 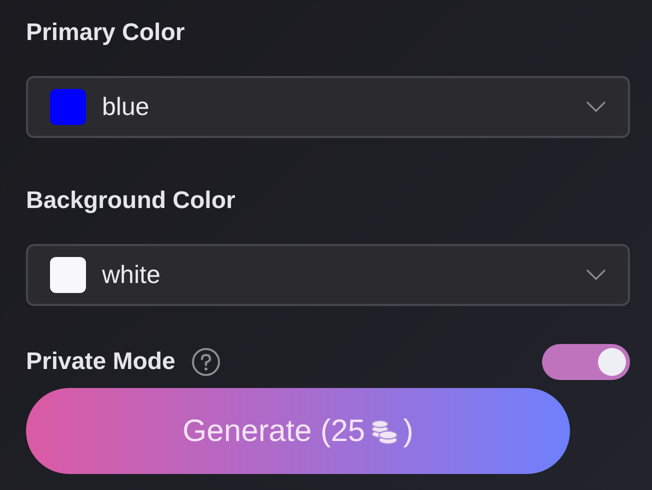 What do you see at coordinates (328, 275) in the screenshot?
I see `color-select: white` at bounding box center [328, 275].